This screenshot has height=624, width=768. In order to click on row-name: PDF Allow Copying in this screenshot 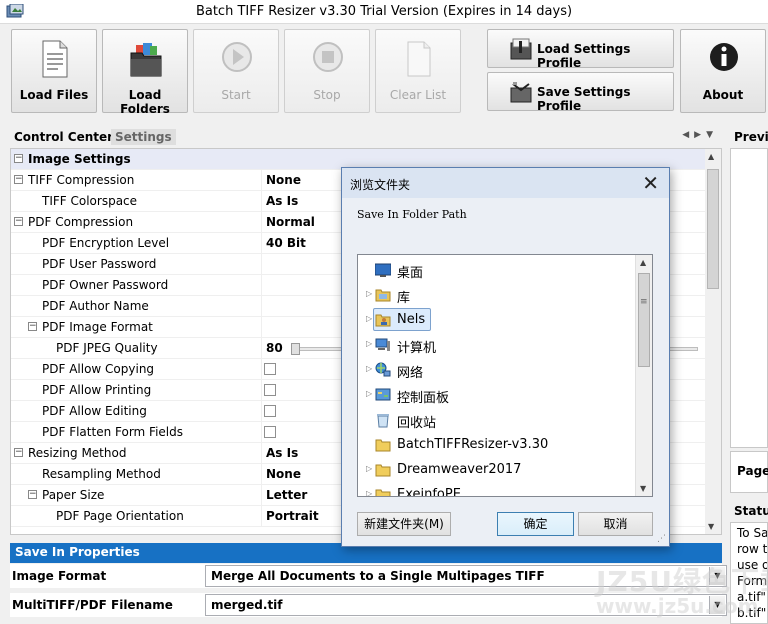, I will do `click(98, 369)`.